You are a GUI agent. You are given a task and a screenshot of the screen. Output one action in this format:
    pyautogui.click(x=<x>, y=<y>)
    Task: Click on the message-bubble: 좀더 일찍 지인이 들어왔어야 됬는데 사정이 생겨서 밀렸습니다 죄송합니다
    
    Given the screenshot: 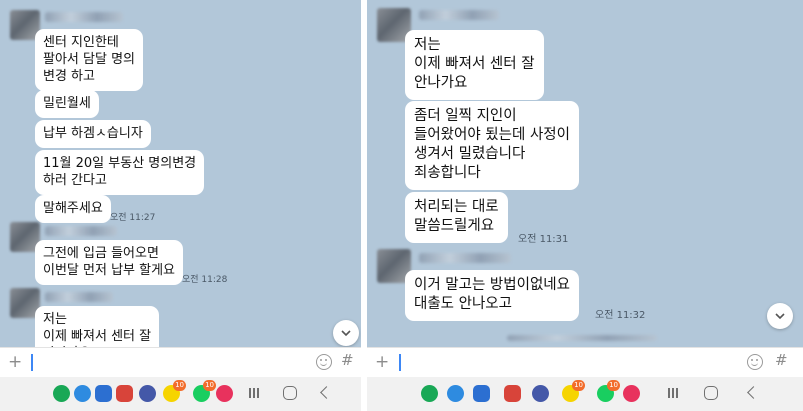 What is the action you would take?
    pyautogui.click(x=492, y=145)
    